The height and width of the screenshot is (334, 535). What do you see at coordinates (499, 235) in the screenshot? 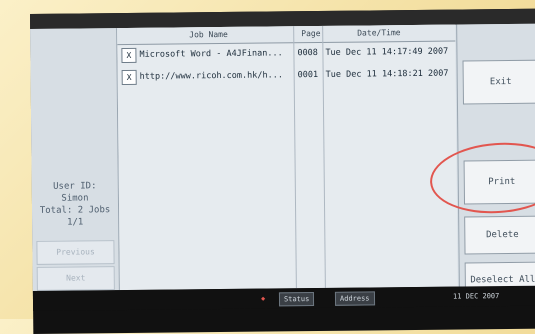
I see `delete-button: Delete` at bounding box center [499, 235].